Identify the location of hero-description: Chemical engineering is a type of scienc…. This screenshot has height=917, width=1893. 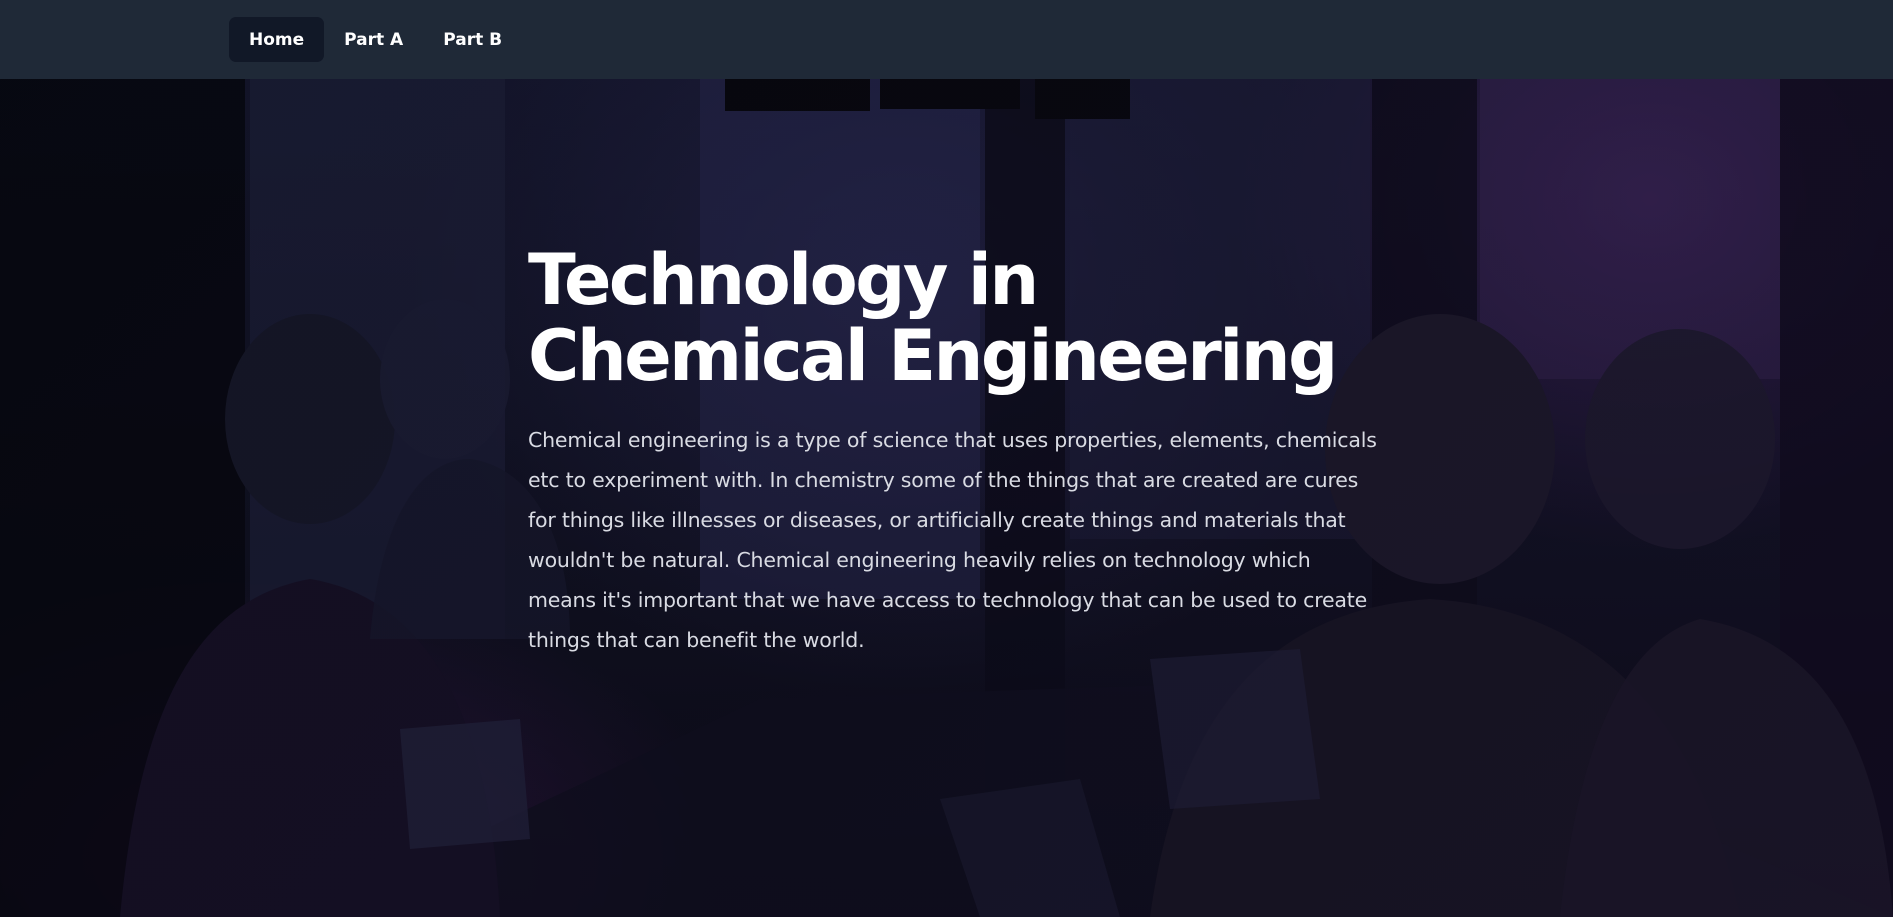
(952, 540).